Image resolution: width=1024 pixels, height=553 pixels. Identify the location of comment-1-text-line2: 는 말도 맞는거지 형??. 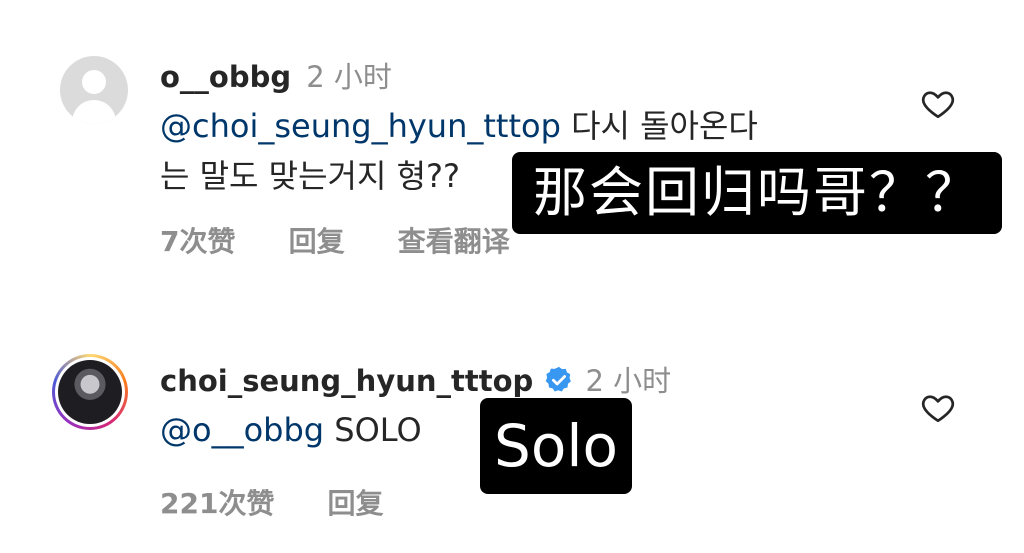
(310, 176).